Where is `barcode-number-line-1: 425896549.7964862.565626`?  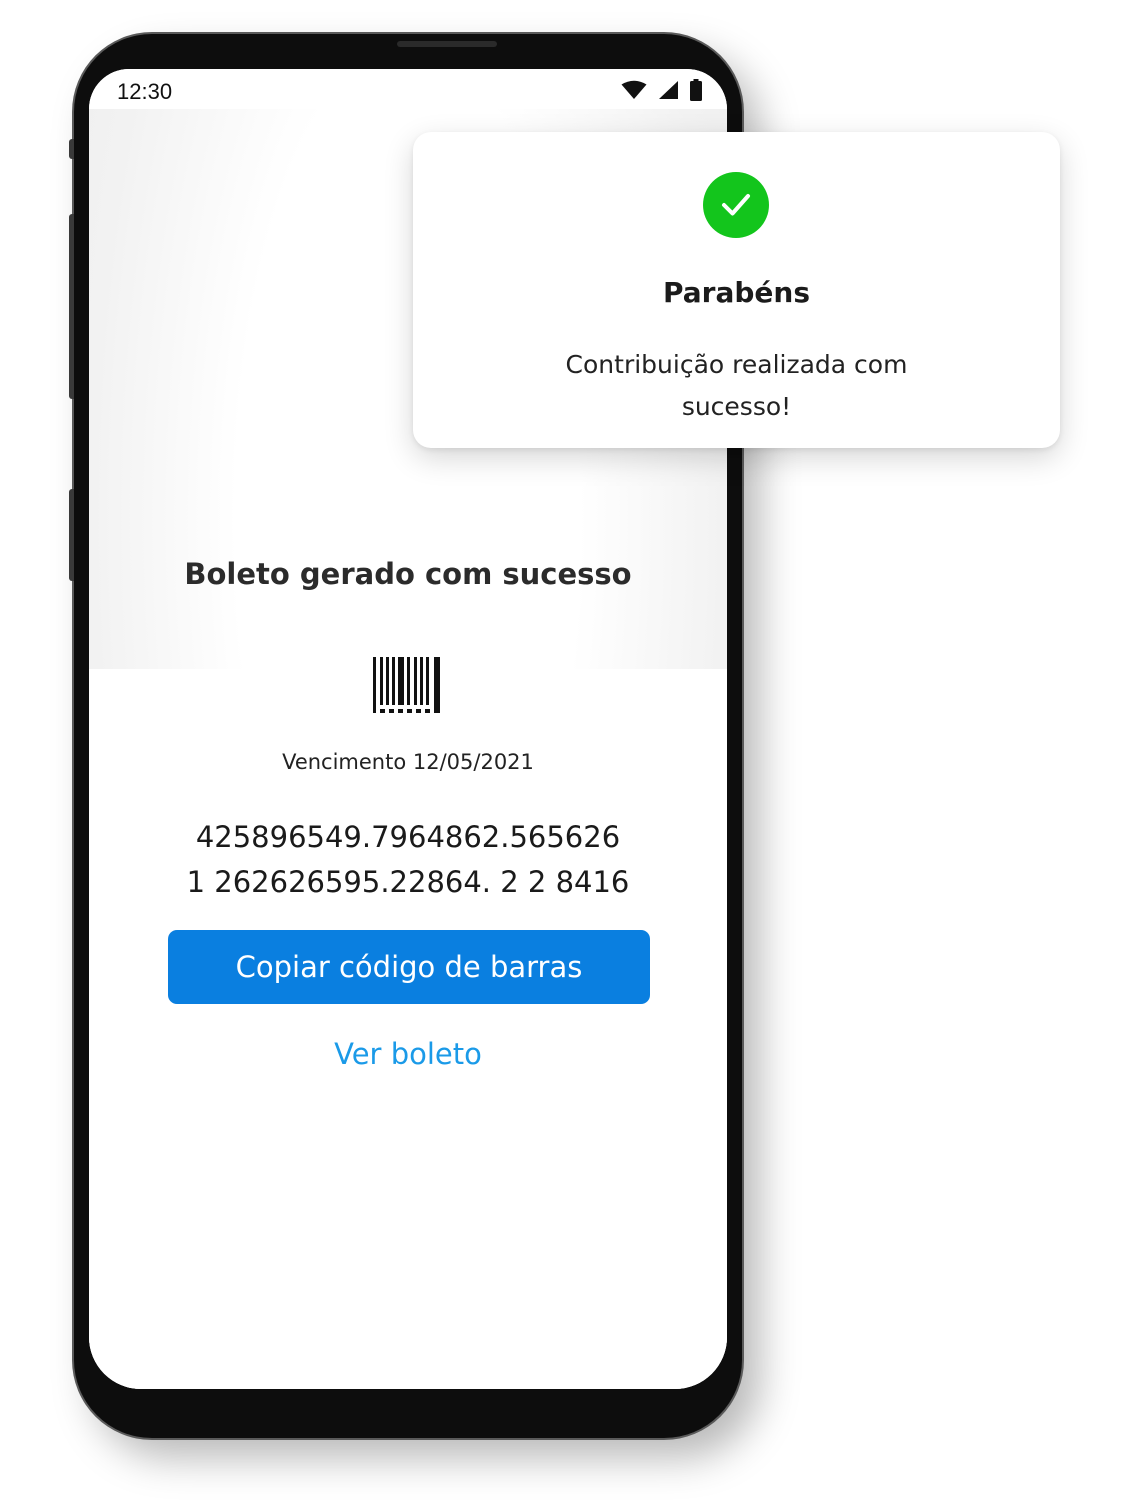
barcode-number-line-1: 425896549.7964862.565626 is located at coordinates (408, 837).